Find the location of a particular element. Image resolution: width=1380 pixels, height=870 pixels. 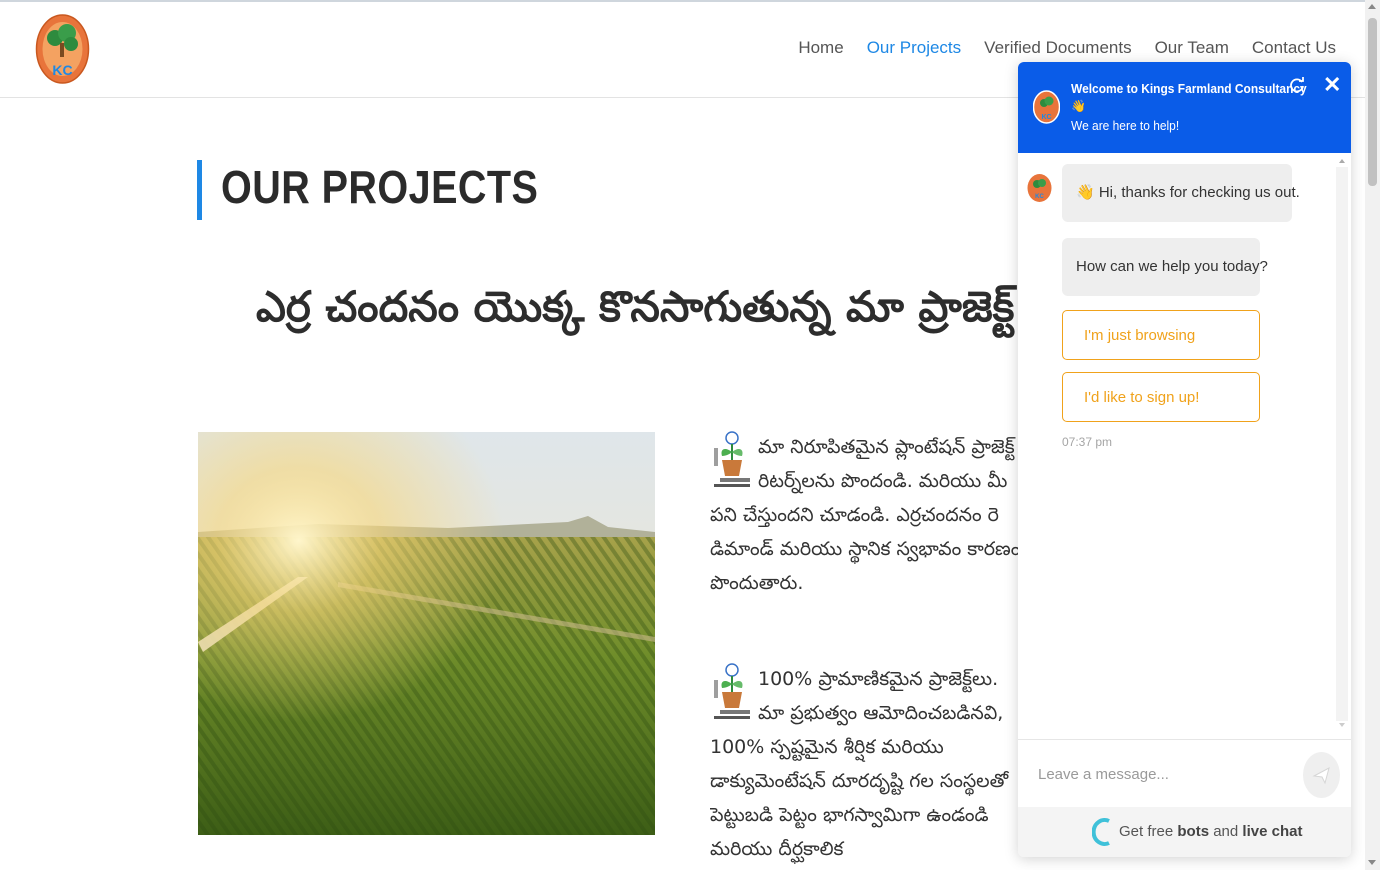

title-accent-bar is located at coordinates (199, 190).